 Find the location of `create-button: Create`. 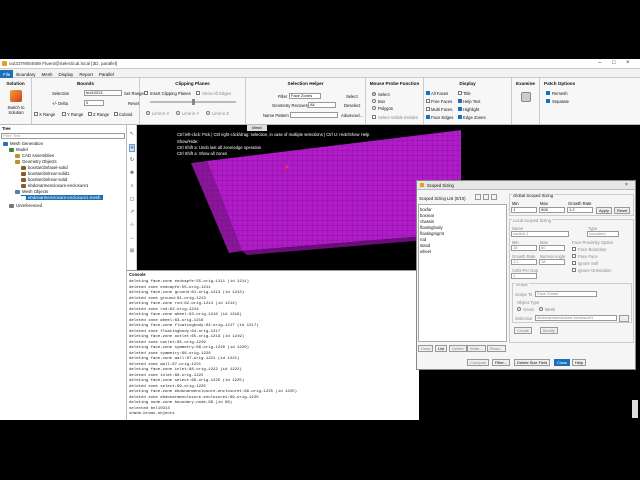

create-button: Create is located at coordinates (523, 330).